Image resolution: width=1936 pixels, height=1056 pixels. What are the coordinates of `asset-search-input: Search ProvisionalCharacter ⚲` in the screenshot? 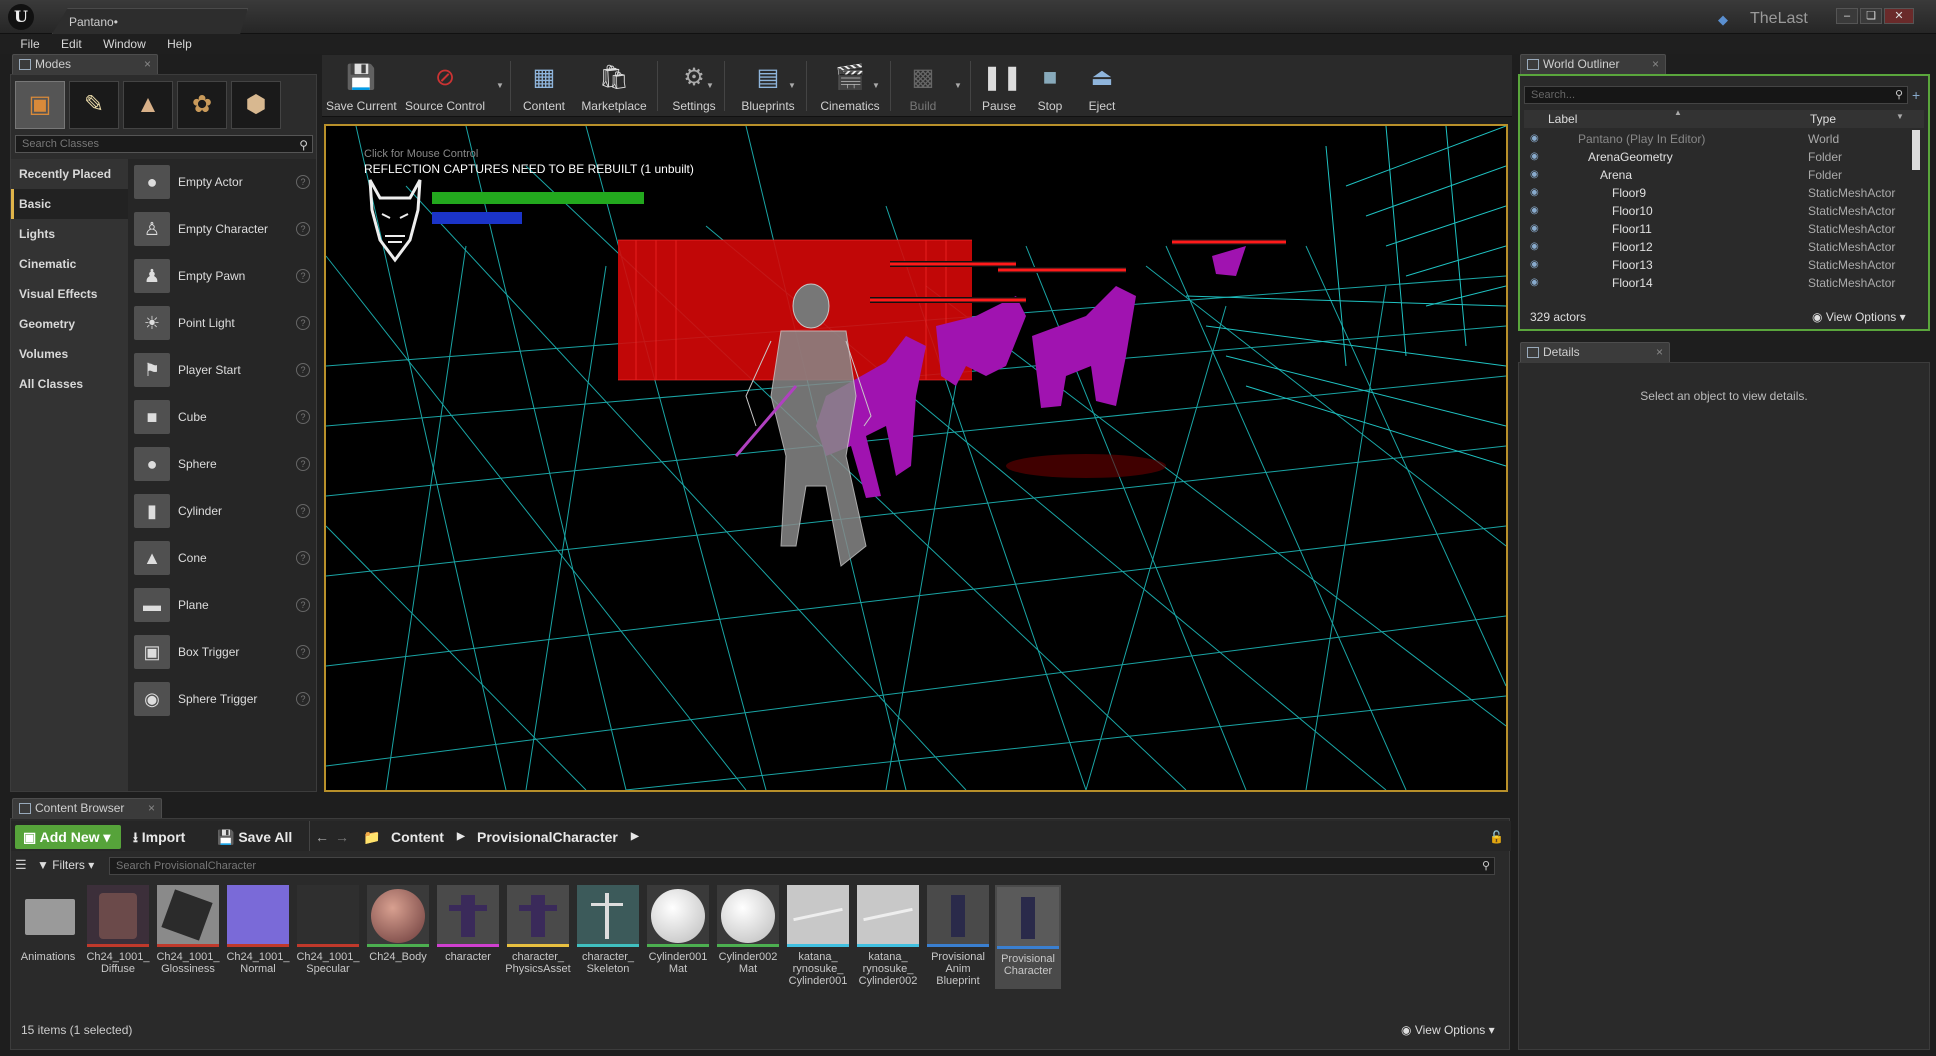 It's located at (802, 866).